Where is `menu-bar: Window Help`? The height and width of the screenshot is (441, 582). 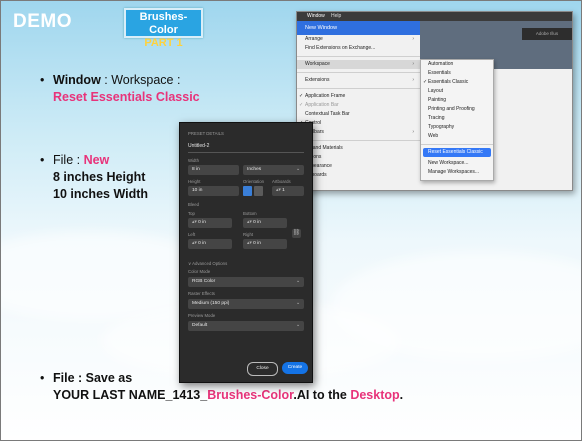 menu-bar: Window Help is located at coordinates (434, 16).